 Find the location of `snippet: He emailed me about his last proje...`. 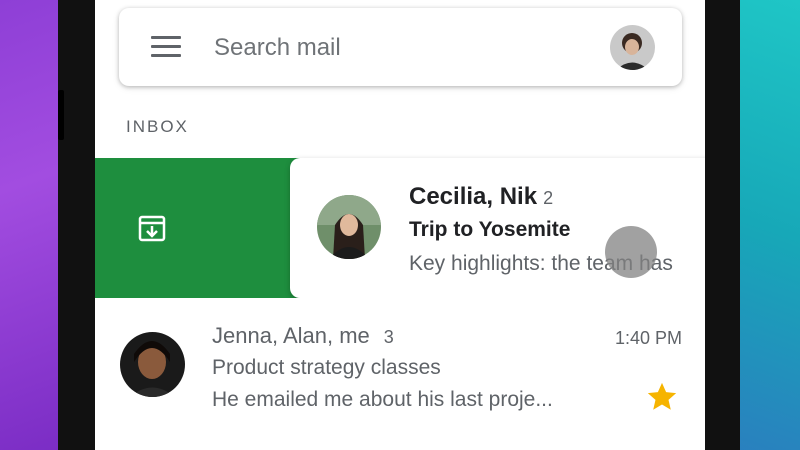

snippet: He emailed me about his last proje... is located at coordinates (382, 399).